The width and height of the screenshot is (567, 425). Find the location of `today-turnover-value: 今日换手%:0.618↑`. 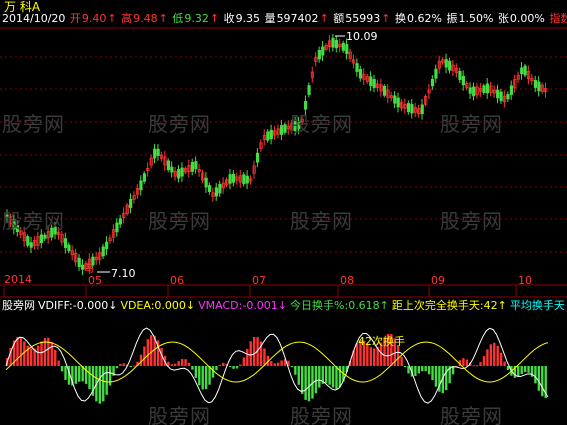

today-turnover-value: 今日换手%:0.618↑ is located at coordinates (339, 305).